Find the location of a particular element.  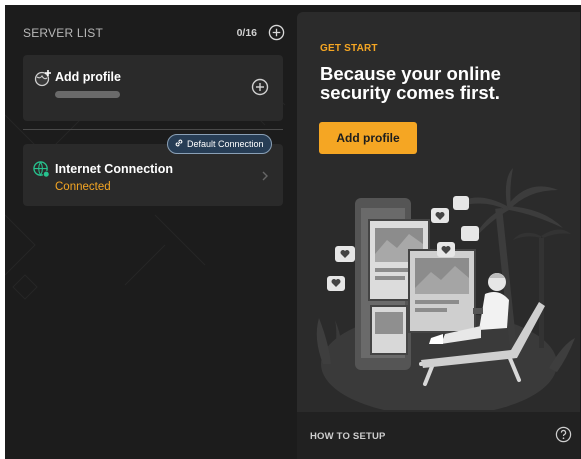

server-count: 0/16 is located at coordinates (246, 33).